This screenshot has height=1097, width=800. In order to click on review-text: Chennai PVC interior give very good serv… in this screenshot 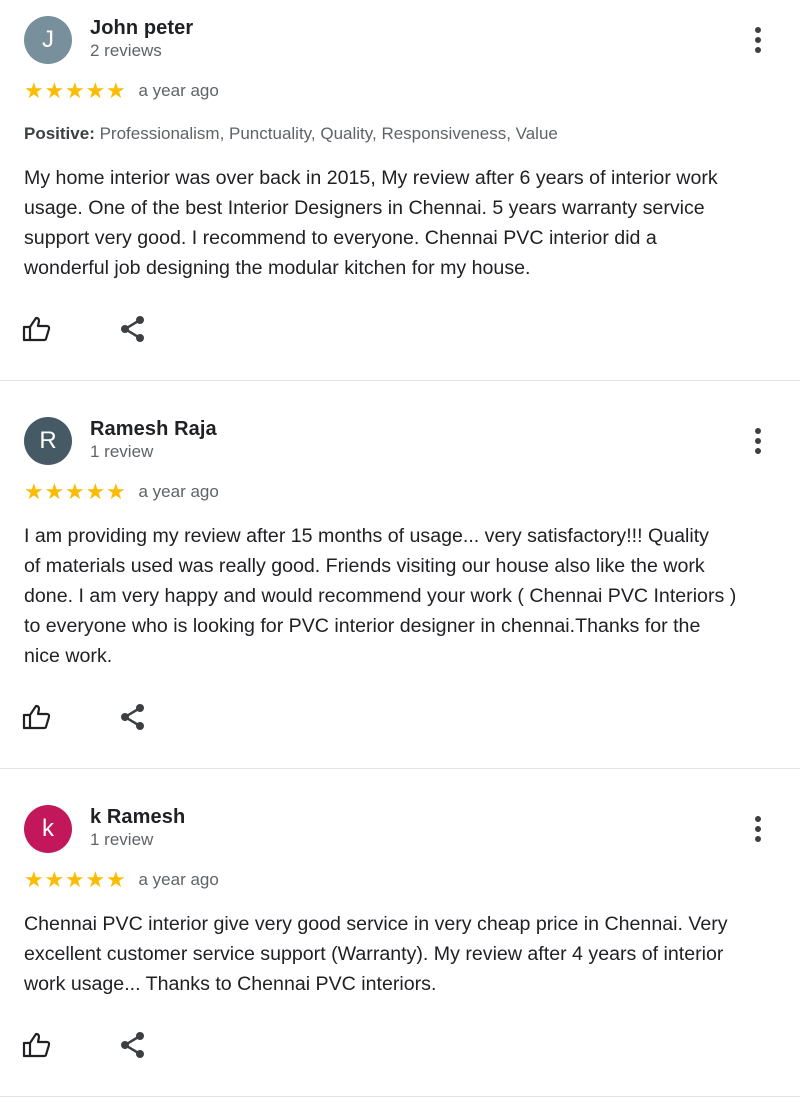, I will do `click(400, 954)`.